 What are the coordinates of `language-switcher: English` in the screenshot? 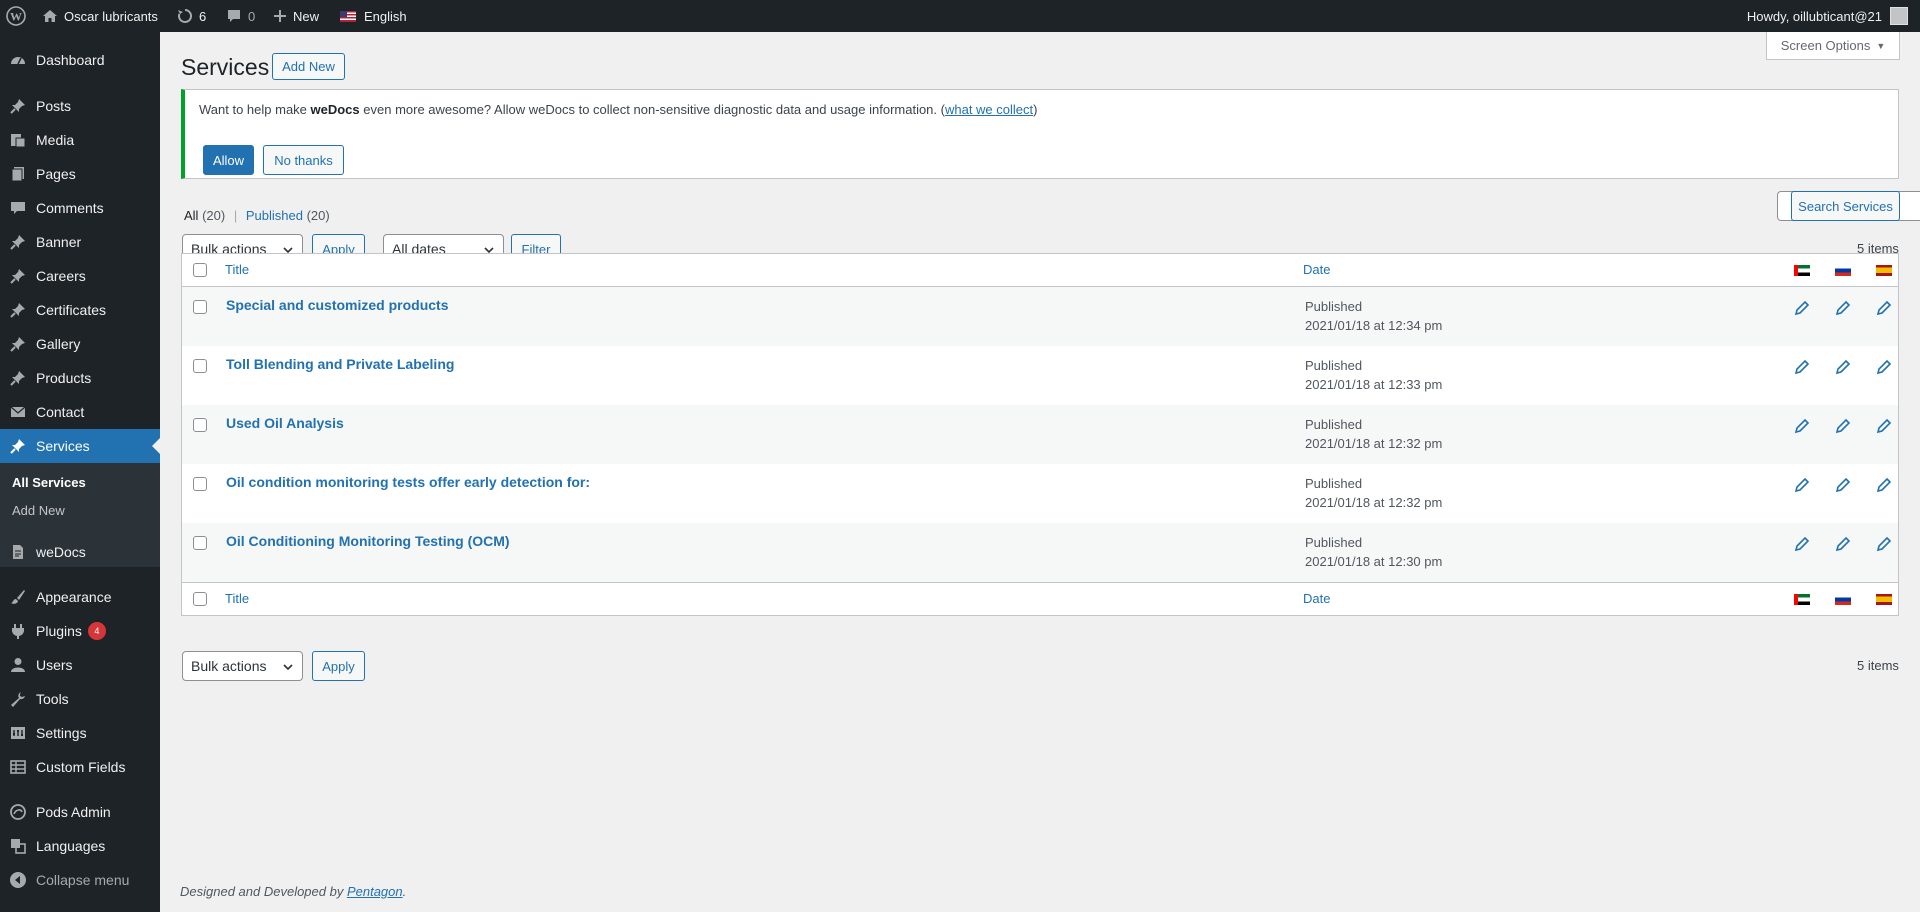 It's located at (373, 16).